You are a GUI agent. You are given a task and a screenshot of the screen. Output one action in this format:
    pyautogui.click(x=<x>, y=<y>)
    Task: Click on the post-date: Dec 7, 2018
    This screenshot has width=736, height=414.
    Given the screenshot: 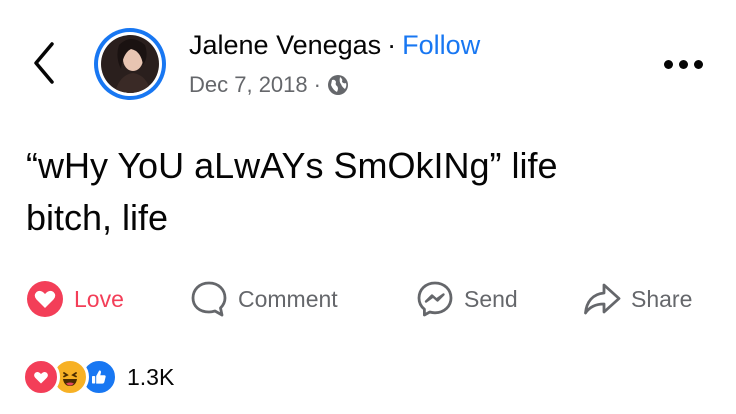 What is the action you would take?
    pyautogui.click(x=248, y=85)
    